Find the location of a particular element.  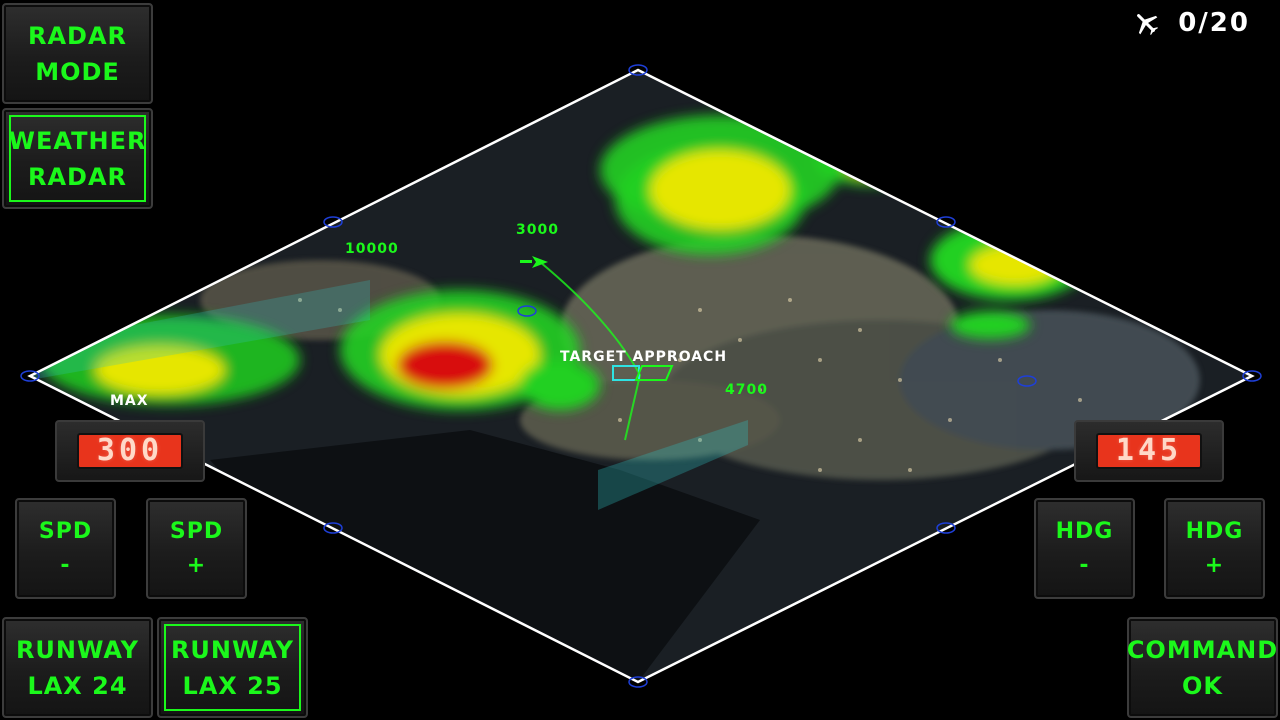

spd-minus-line1: SPD is located at coordinates (65, 531).